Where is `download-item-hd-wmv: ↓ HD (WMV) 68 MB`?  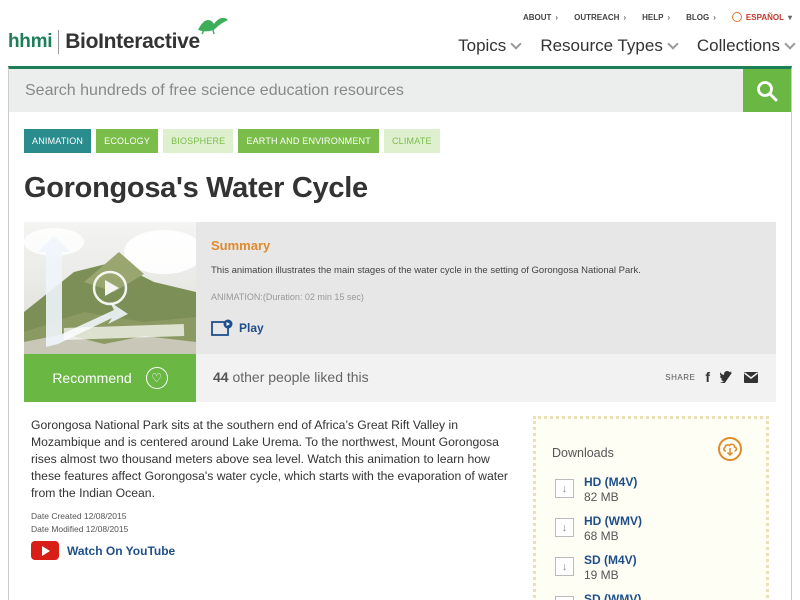 download-item-hd-wmv: ↓ HD (WMV) 68 MB is located at coordinates (598, 529).